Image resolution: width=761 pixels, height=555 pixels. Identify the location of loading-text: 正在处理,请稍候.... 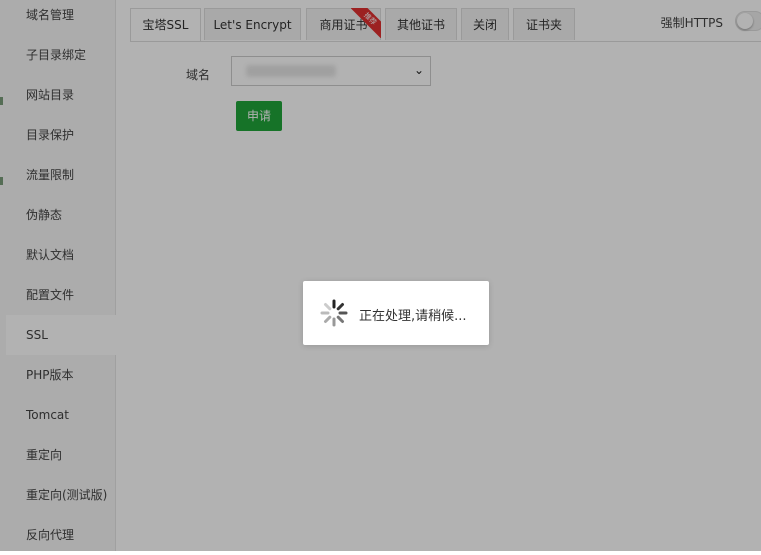
(413, 316).